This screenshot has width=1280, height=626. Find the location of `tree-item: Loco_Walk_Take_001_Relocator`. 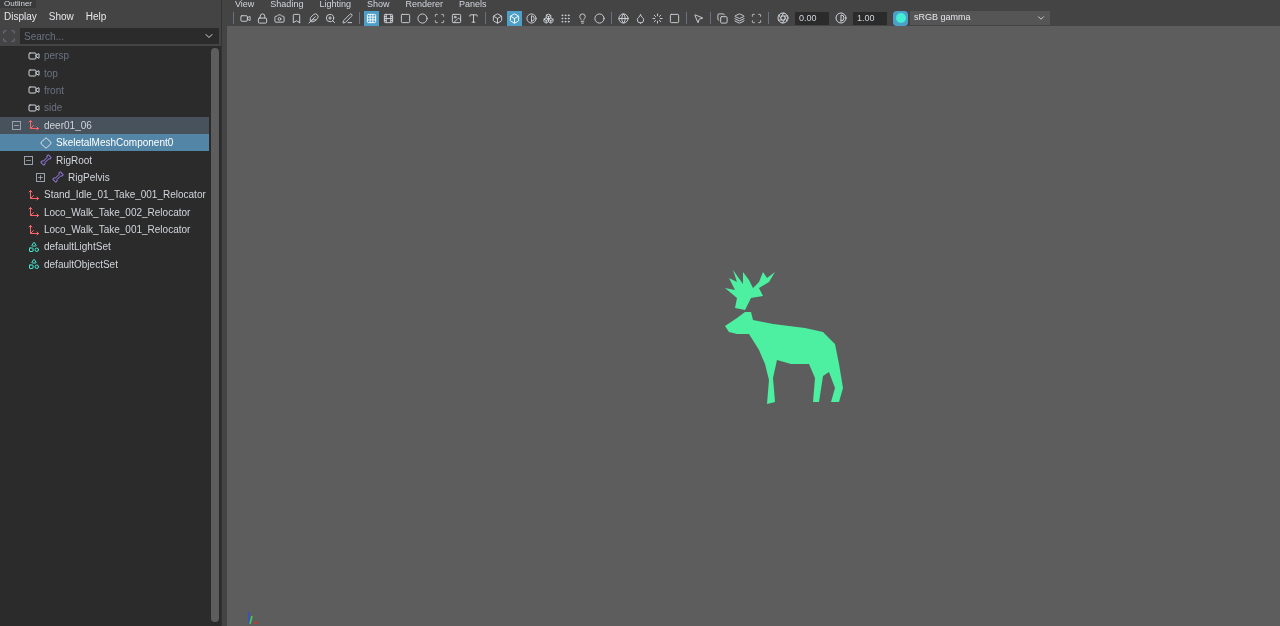

tree-item: Loco_Walk_Take_001_Relocator is located at coordinates (104, 229).